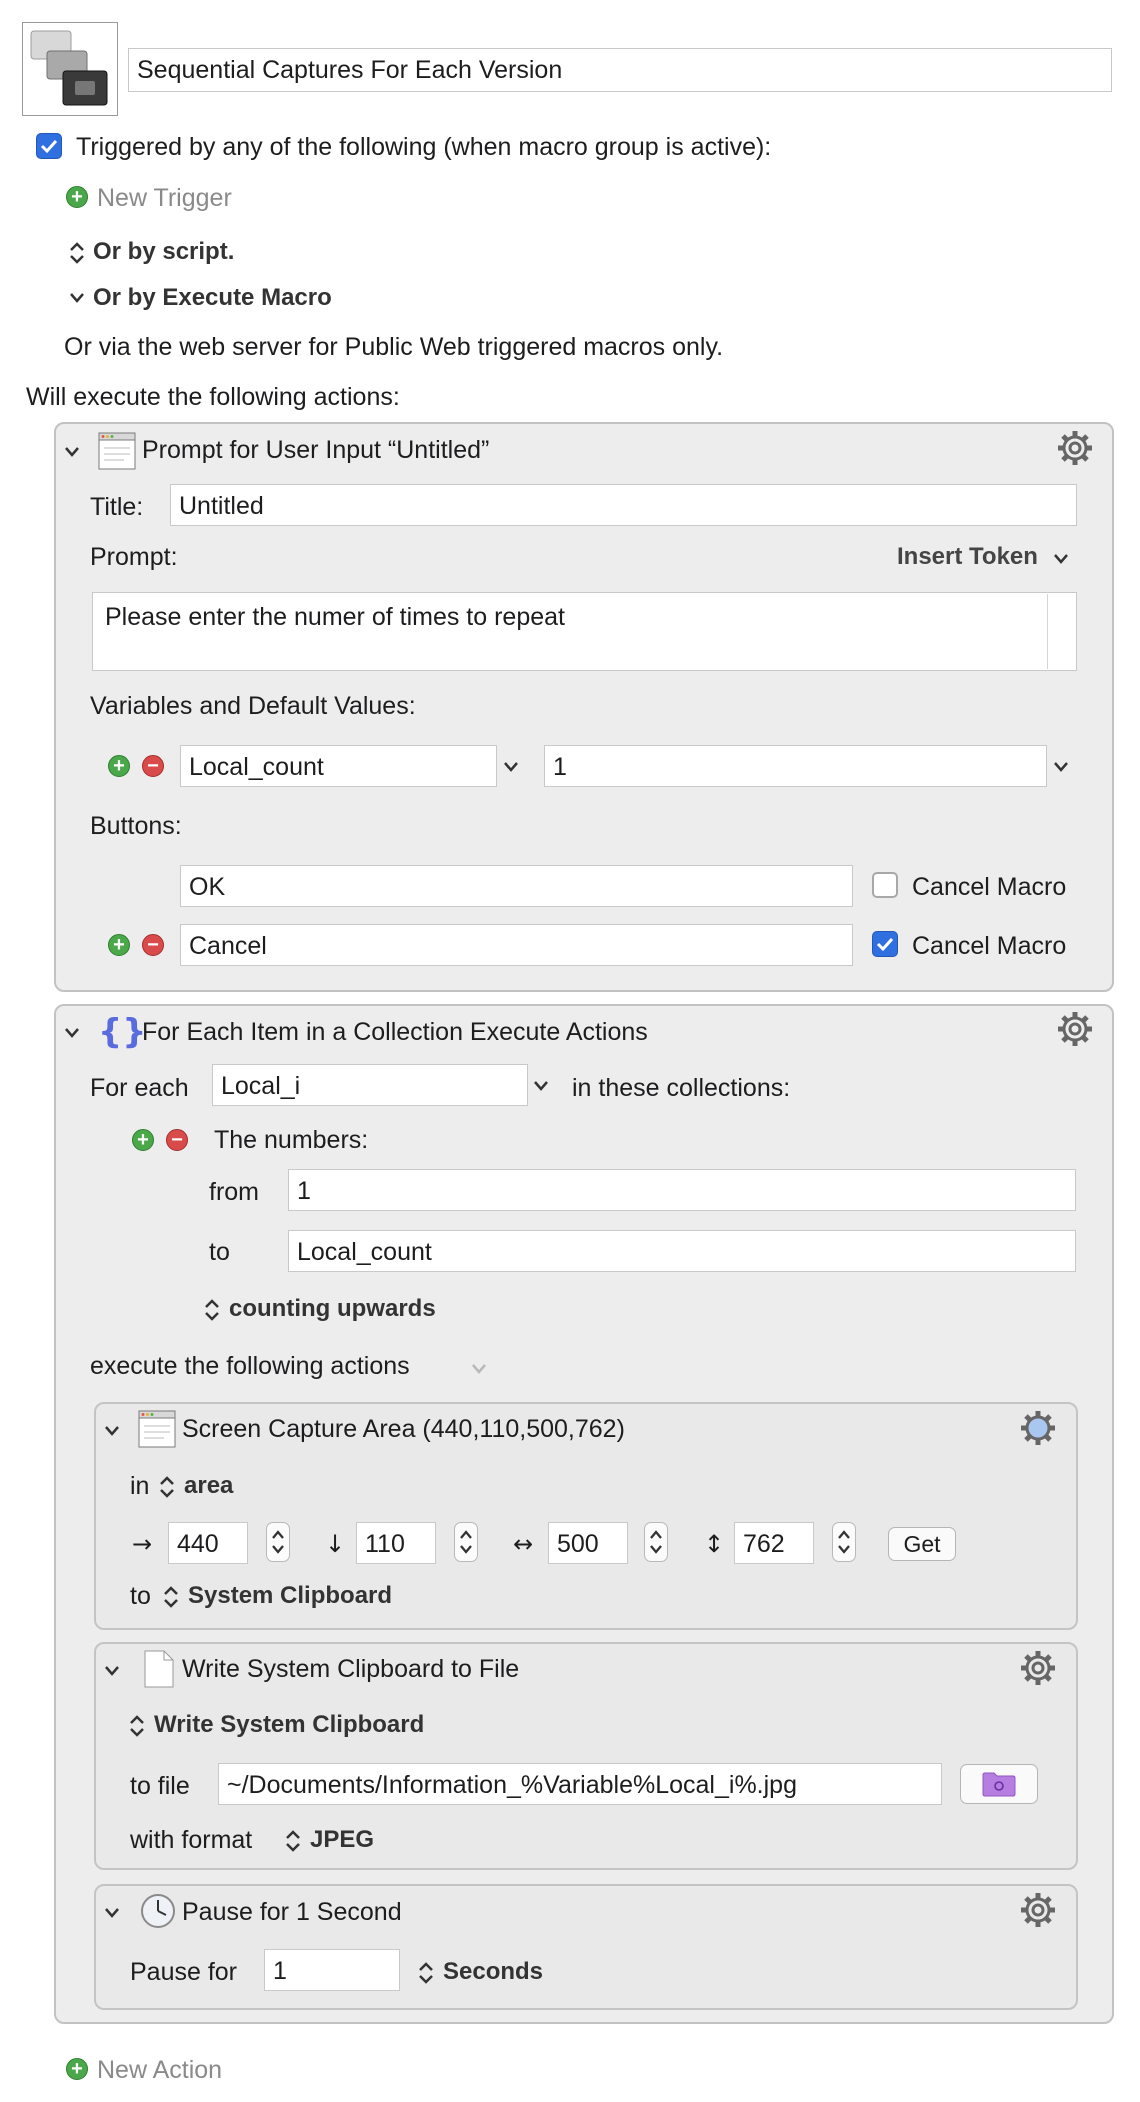  What do you see at coordinates (142, 1544) in the screenshot?
I see `left-arrow-label: →` at bounding box center [142, 1544].